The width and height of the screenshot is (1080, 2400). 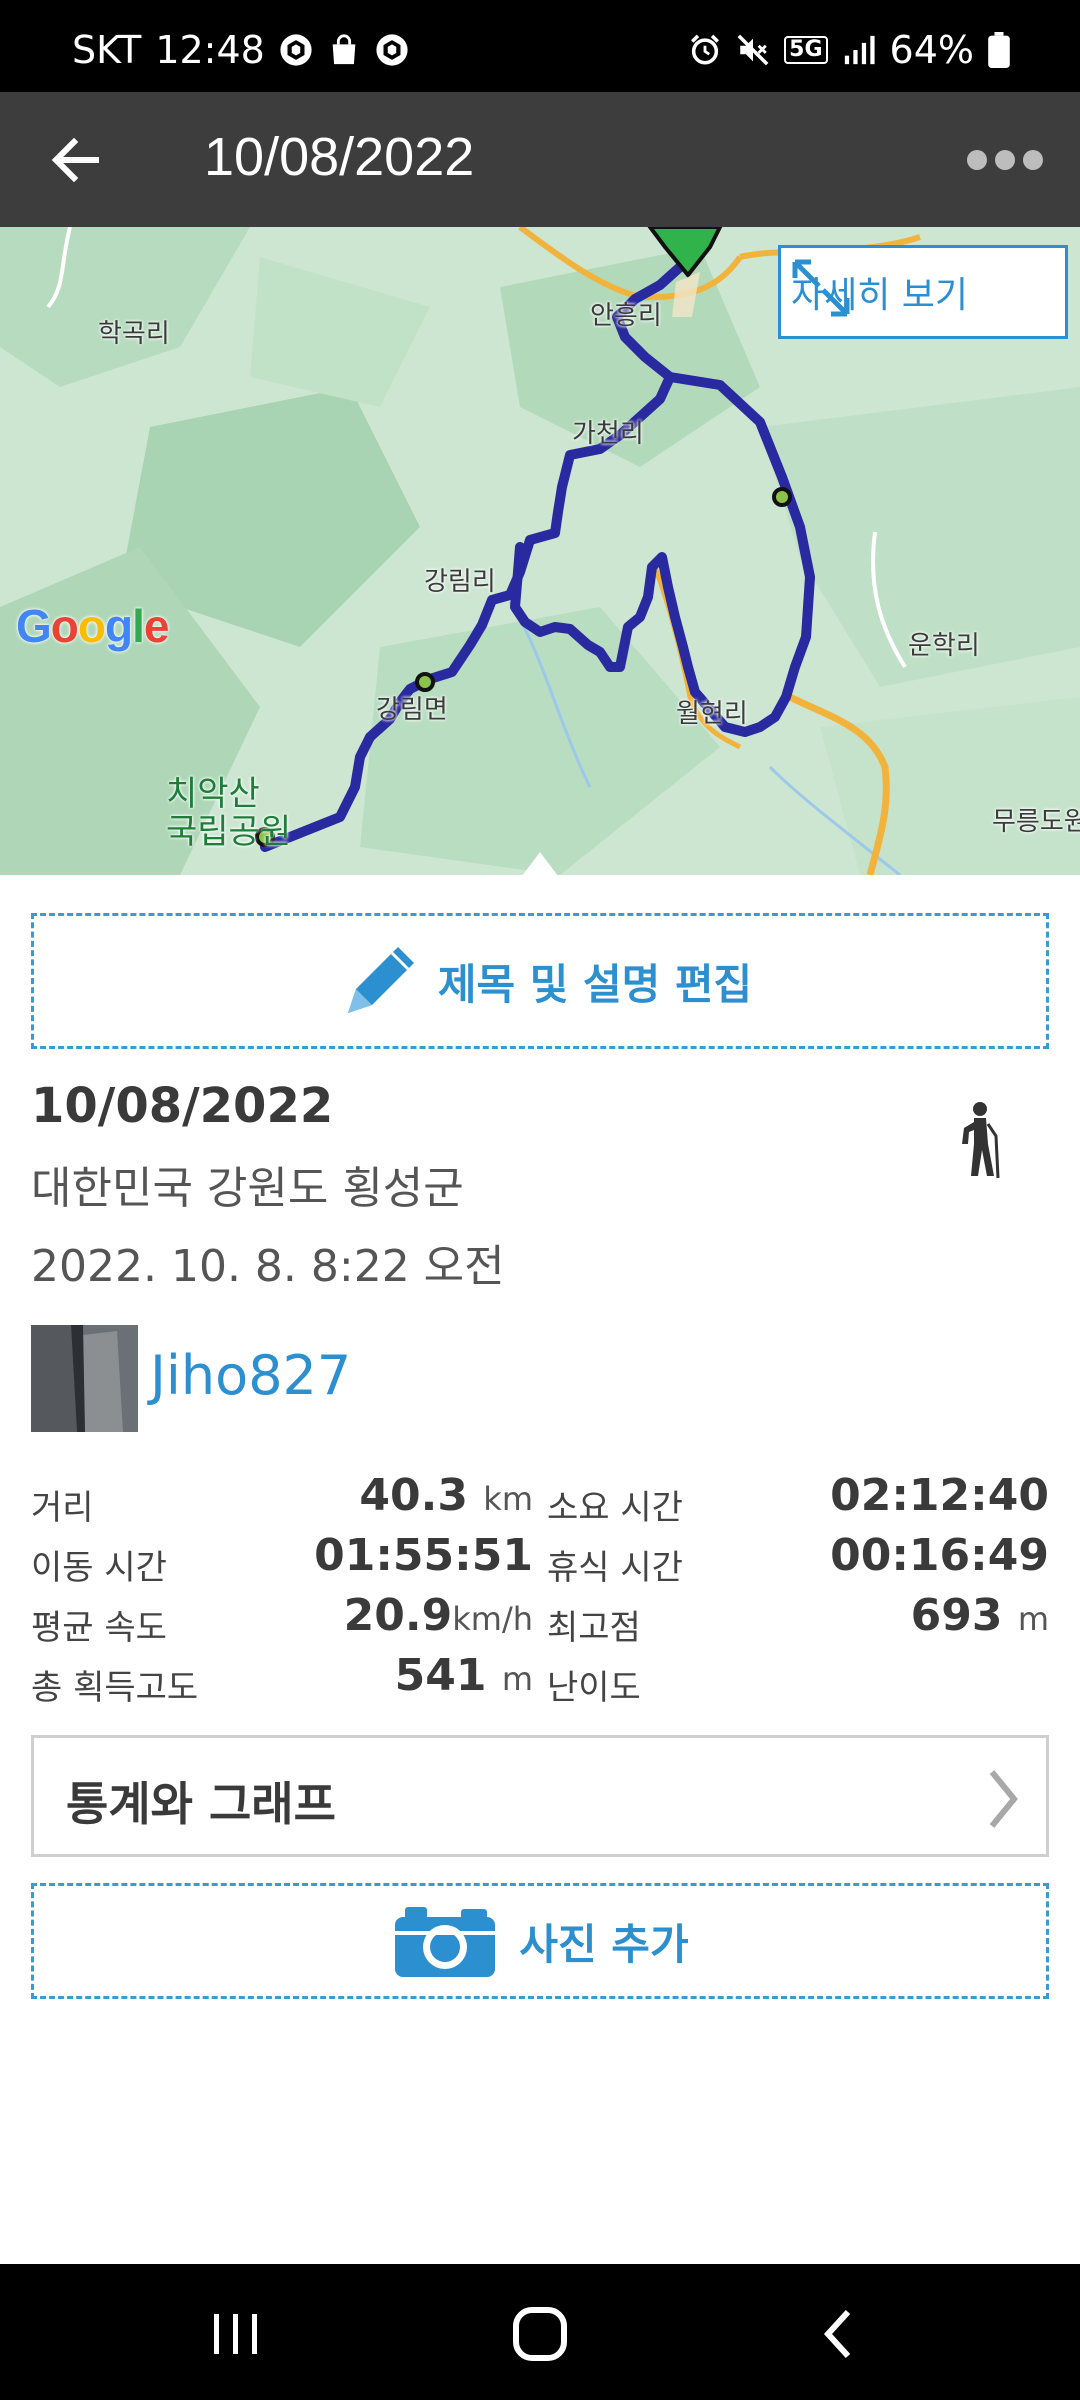 I want to click on record-datetime: 2022. 10. 8. 8:22 오전, so click(x=268, y=1266).